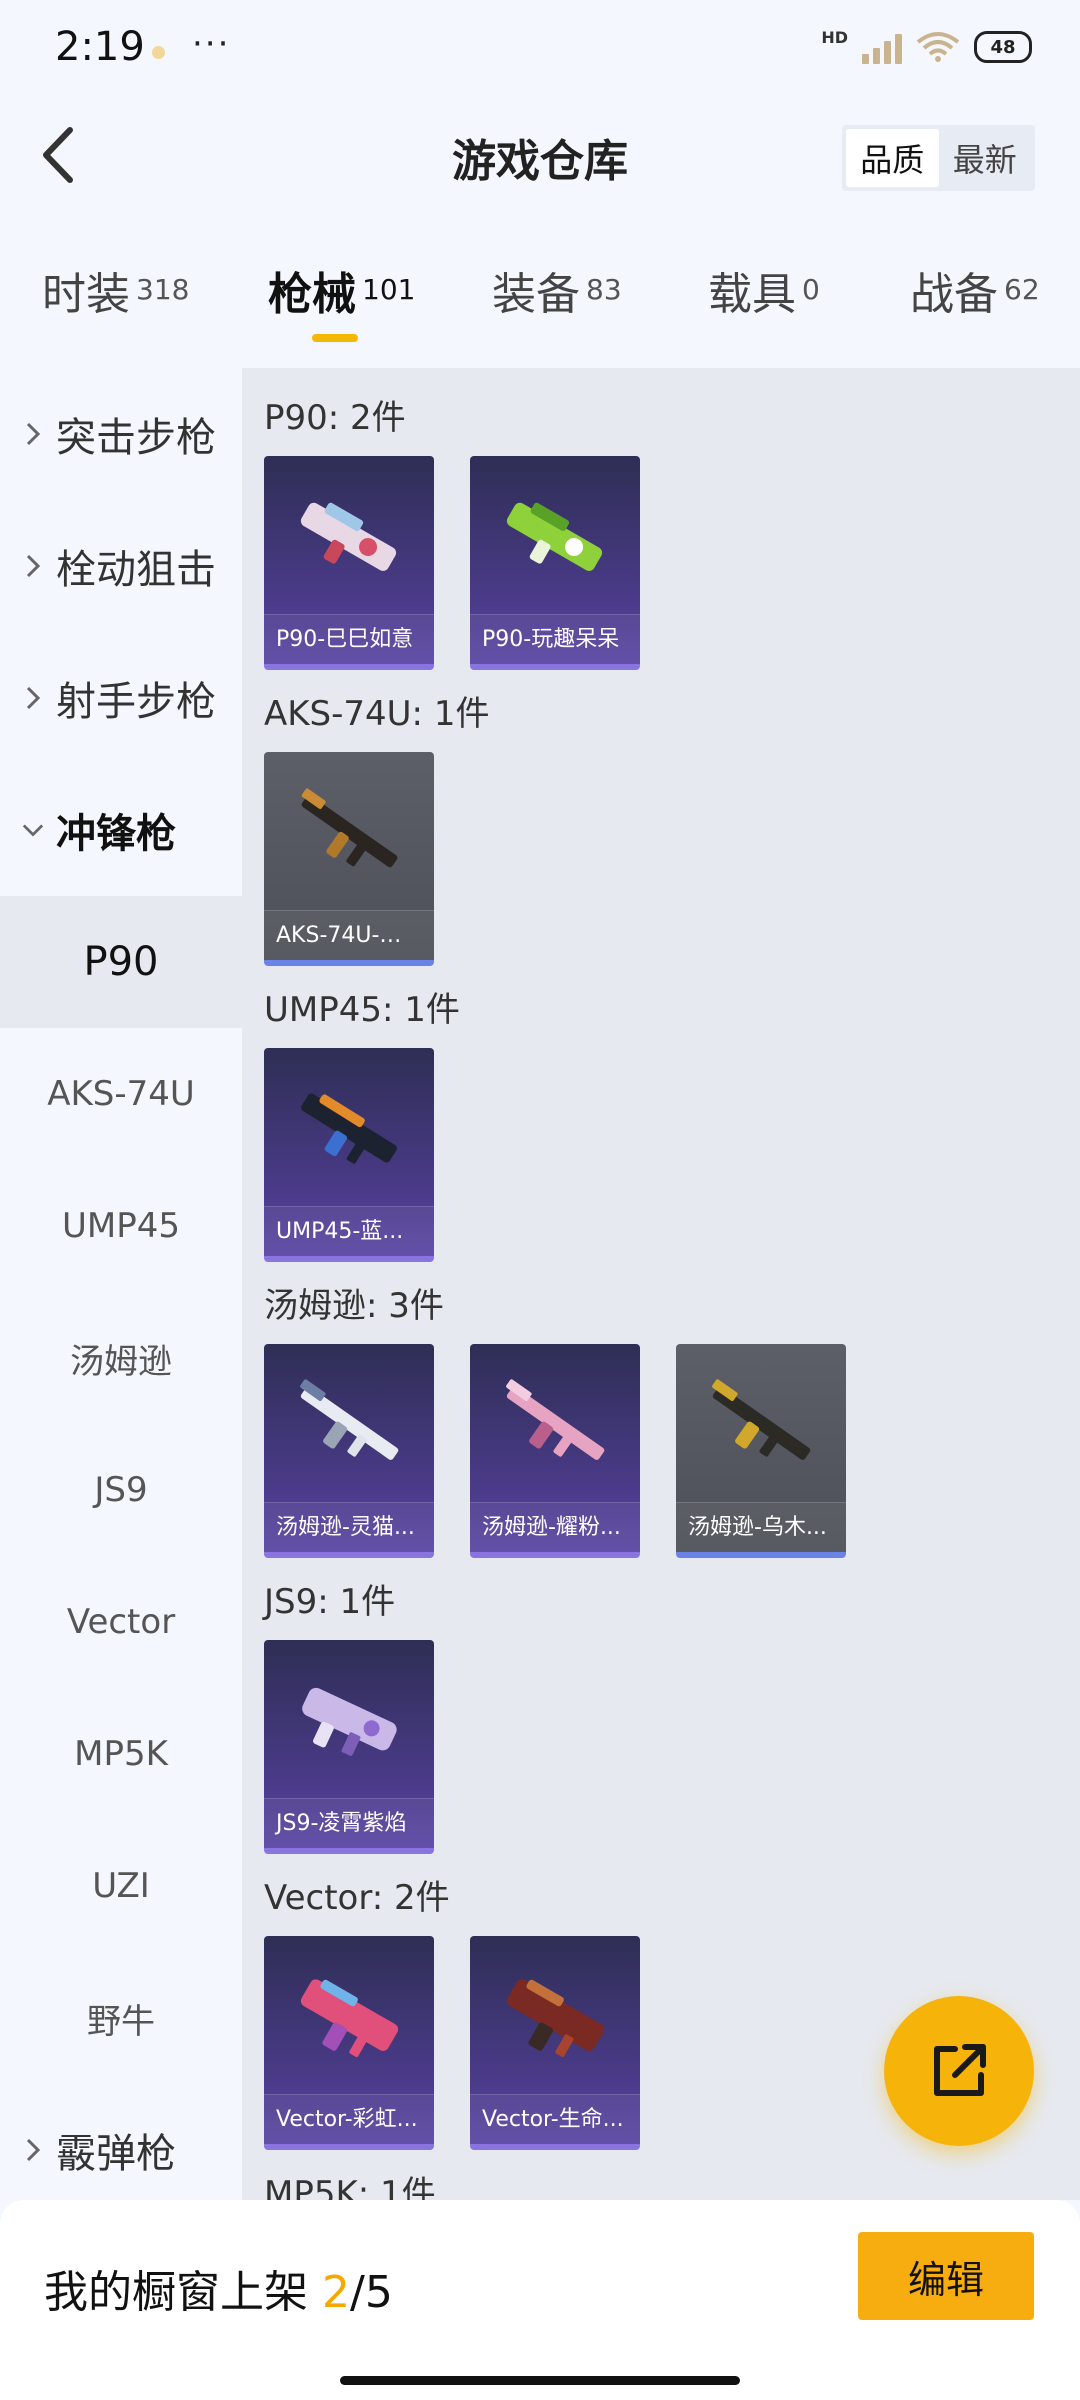 The image size is (1080, 2400). Describe the element at coordinates (100, 47) in the screenshot. I see `status-time: 2:19` at that location.